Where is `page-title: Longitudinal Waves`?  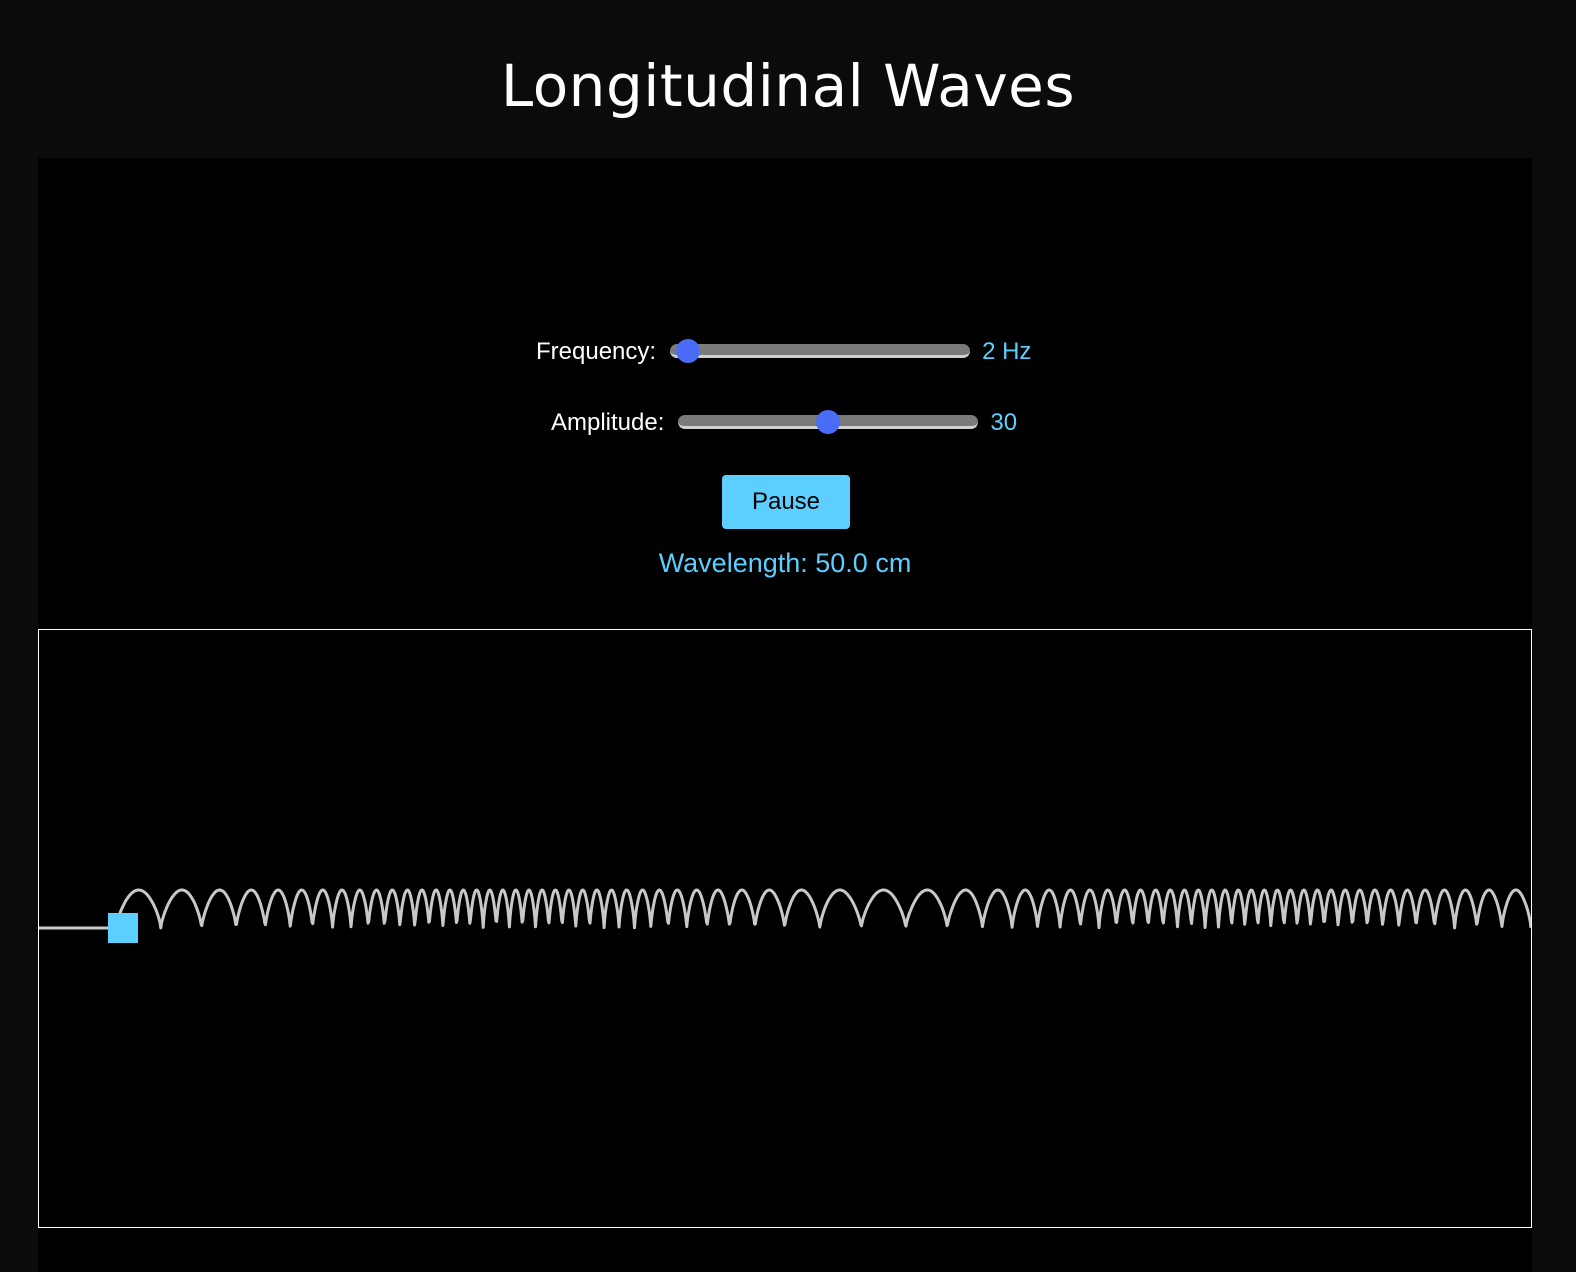 page-title: Longitudinal Waves is located at coordinates (788, 86).